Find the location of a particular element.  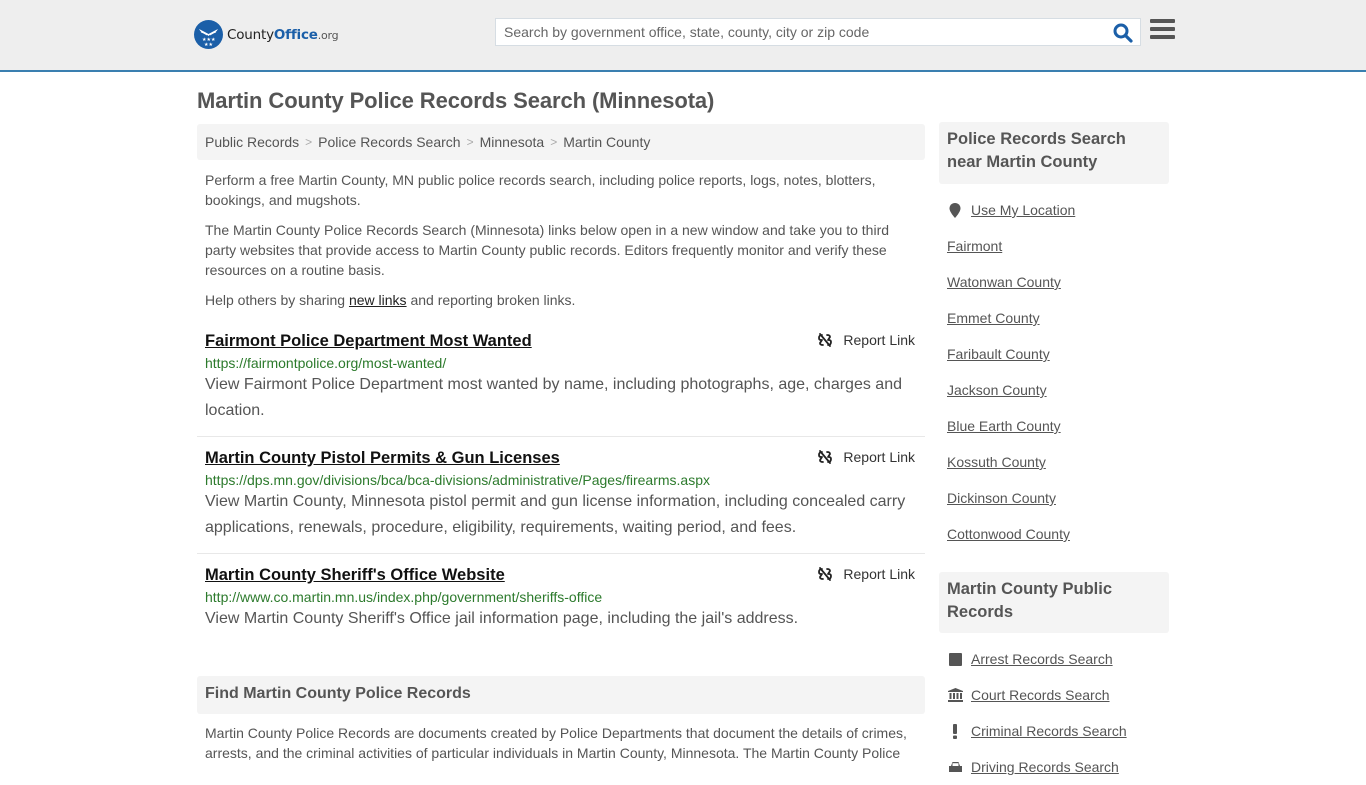

car-icon is located at coordinates (955, 767).